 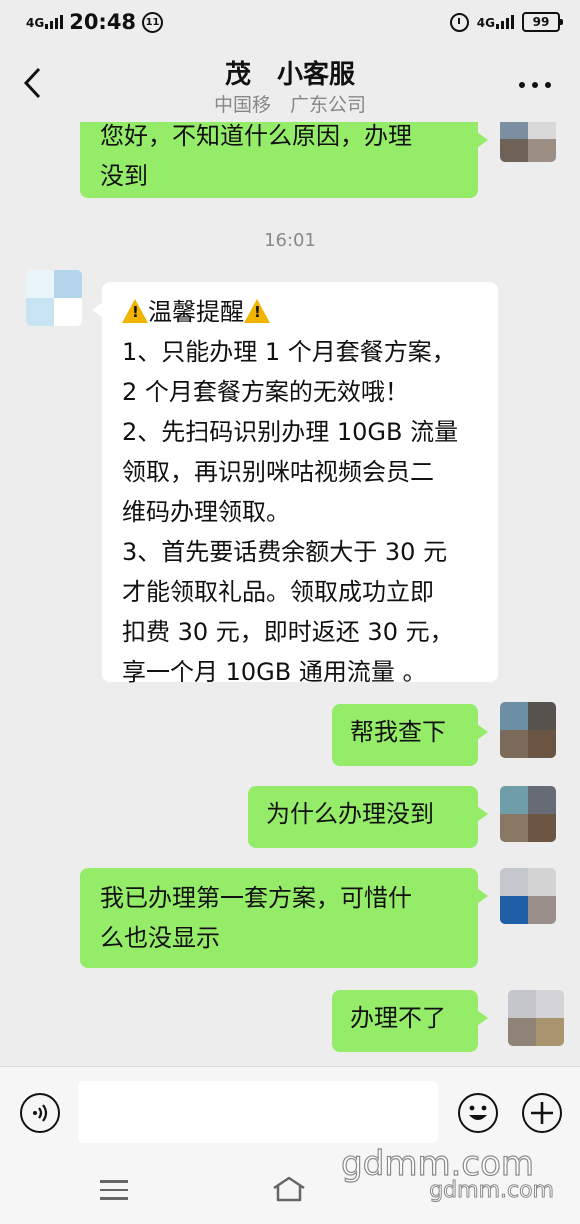 I want to click on message-bubble-outgoing: 为什么办理没到, so click(x=368, y=817).